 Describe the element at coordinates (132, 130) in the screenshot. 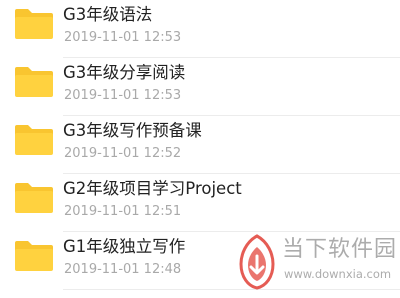

I see `folder-name: G3年级写作预备课` at that location.